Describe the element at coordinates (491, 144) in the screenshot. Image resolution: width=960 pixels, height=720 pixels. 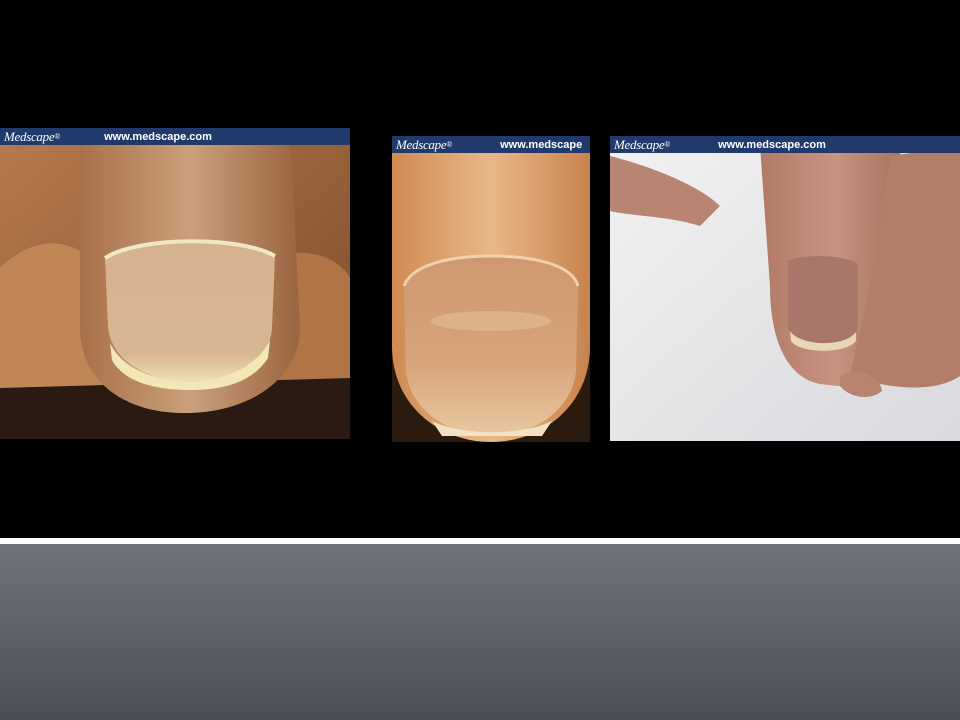
I see `medscape-banner: Medscape® www.medscape` at that location.